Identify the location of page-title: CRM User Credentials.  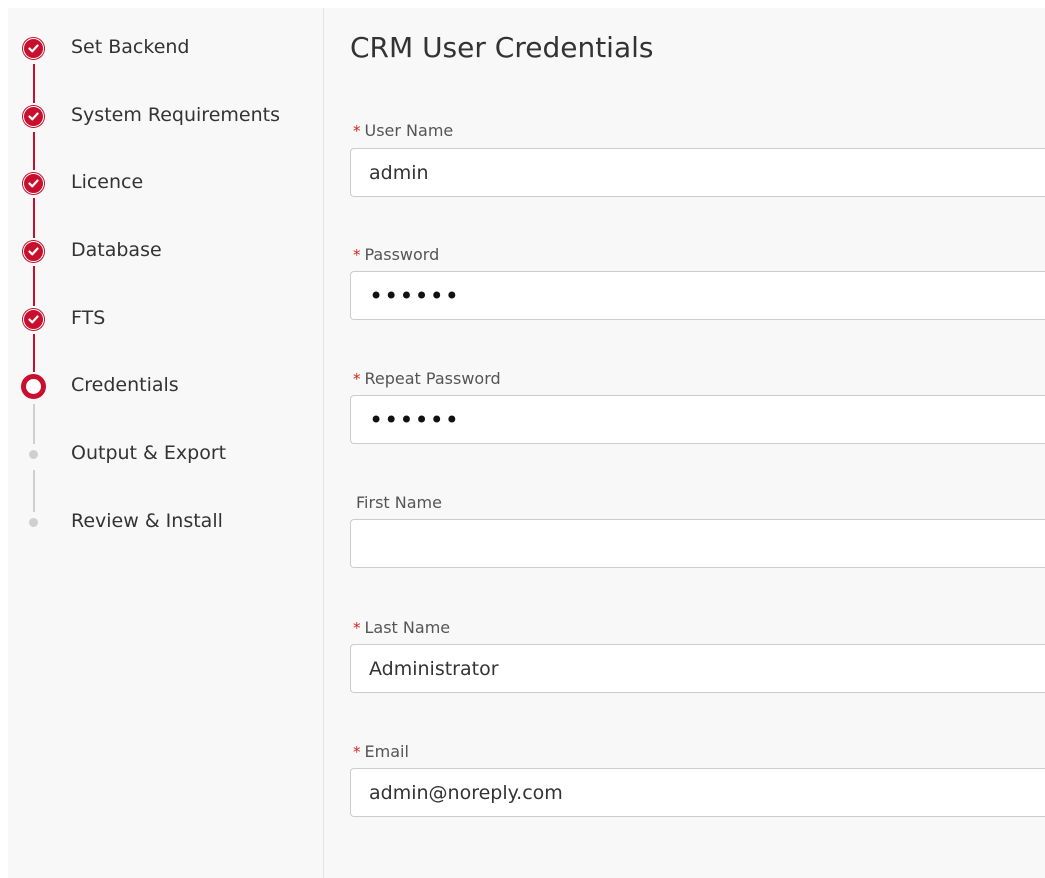
(502, 47).